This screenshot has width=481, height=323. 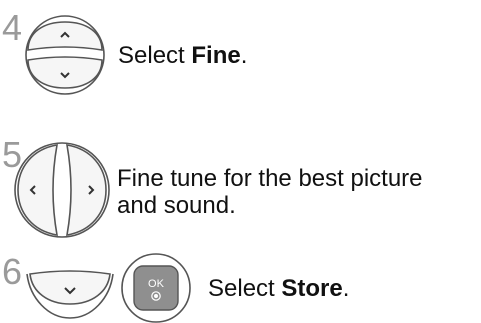 I want to click on ok-label: OK, so click(x=156, y=284).